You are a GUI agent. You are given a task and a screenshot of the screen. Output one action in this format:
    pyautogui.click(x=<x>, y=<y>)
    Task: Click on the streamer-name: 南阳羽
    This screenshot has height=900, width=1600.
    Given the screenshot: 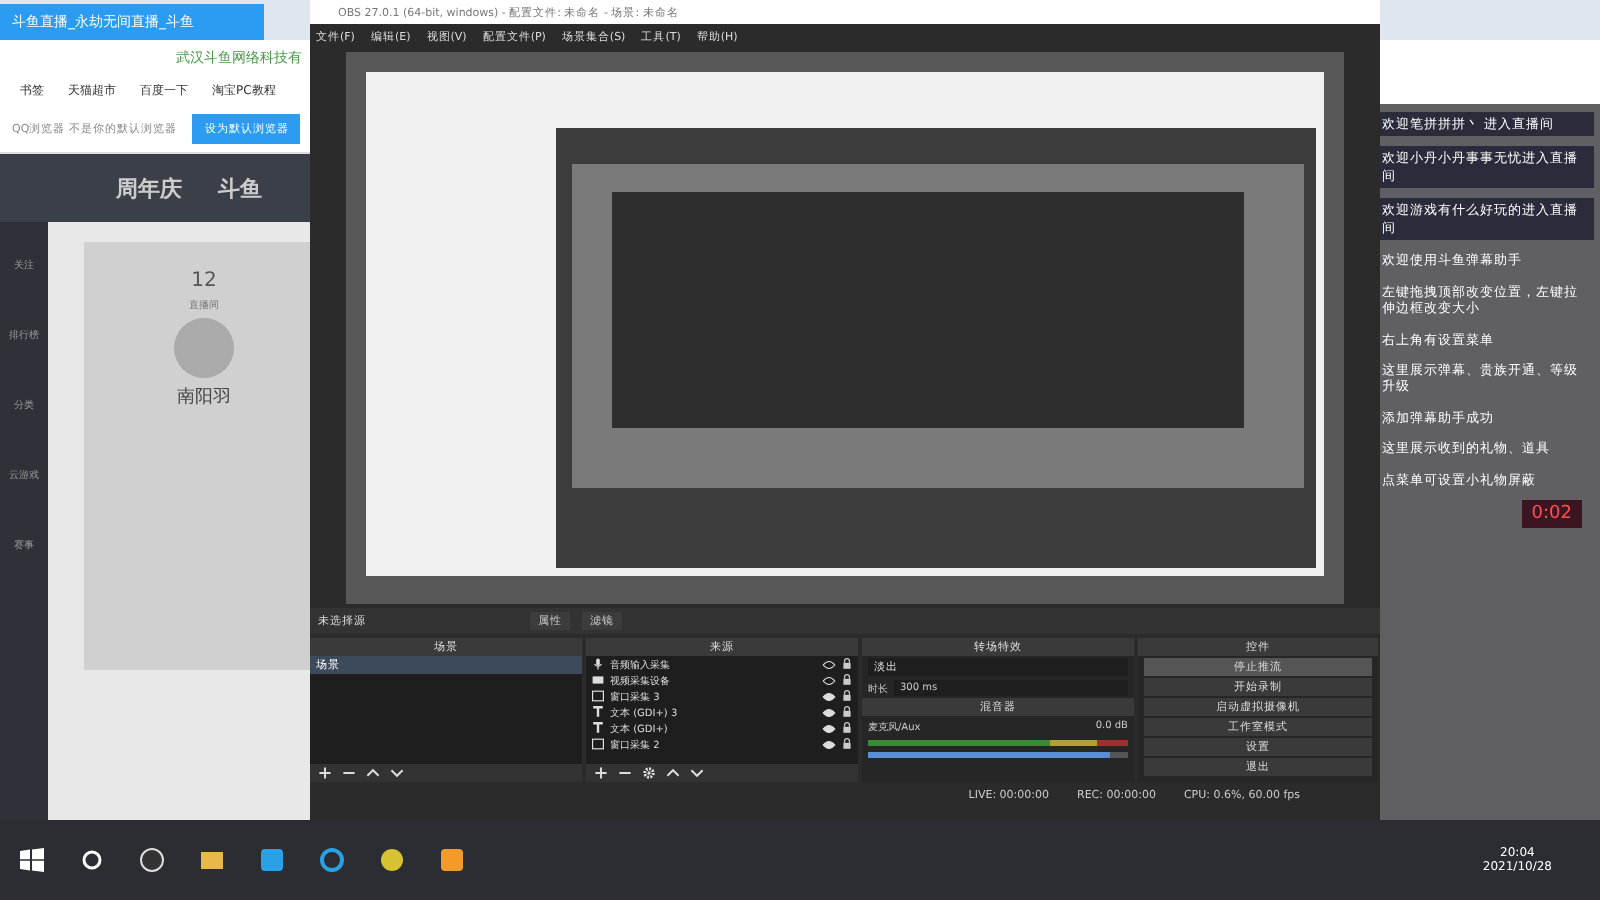 What is the action you would take?
    pyautogui.click(x=204, y=397)
    